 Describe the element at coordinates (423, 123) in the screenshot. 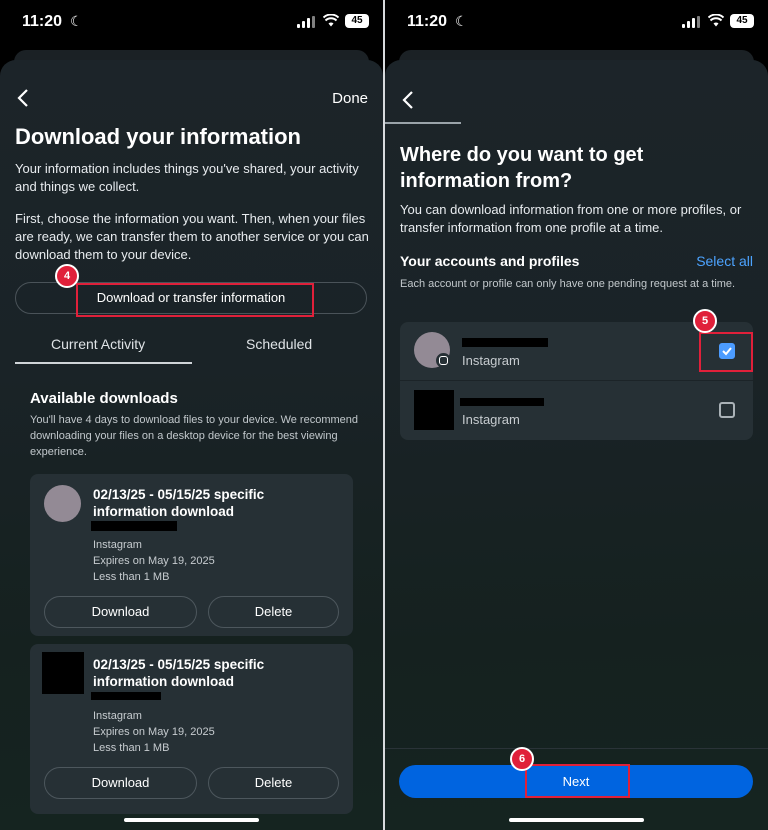

I see `progress-line` at that location.